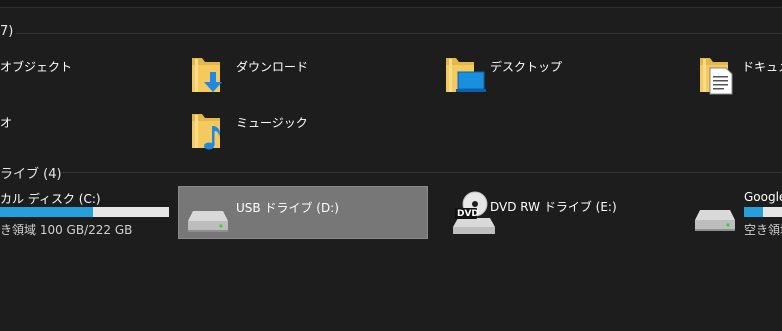 Image resolution: width=782 pixels, height=331 pixels. Describe the element at coordinates (272, 67) in the screenshot. I see `folder-label: ダウンロード` at that location.